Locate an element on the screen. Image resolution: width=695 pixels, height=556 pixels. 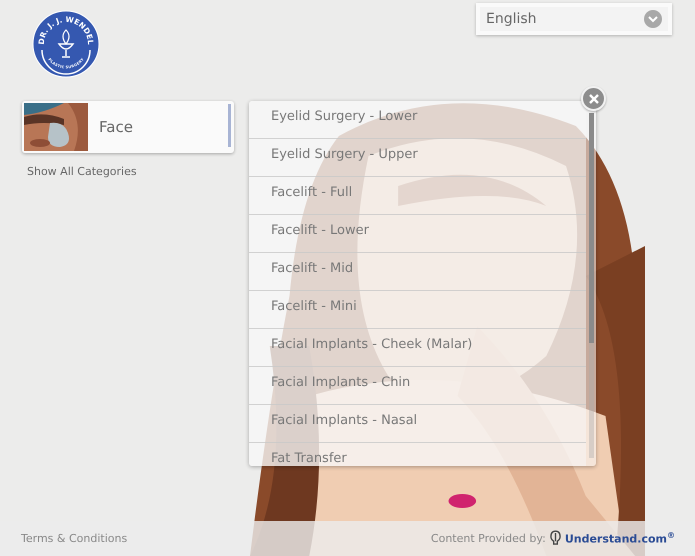
procedure-item: Facial Implants - Nasal is located at coordinates (417, 424).